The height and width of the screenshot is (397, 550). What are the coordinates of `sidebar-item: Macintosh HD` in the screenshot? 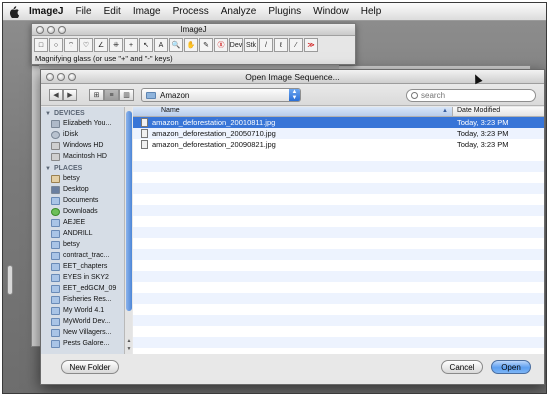 It's located at (82, 156).